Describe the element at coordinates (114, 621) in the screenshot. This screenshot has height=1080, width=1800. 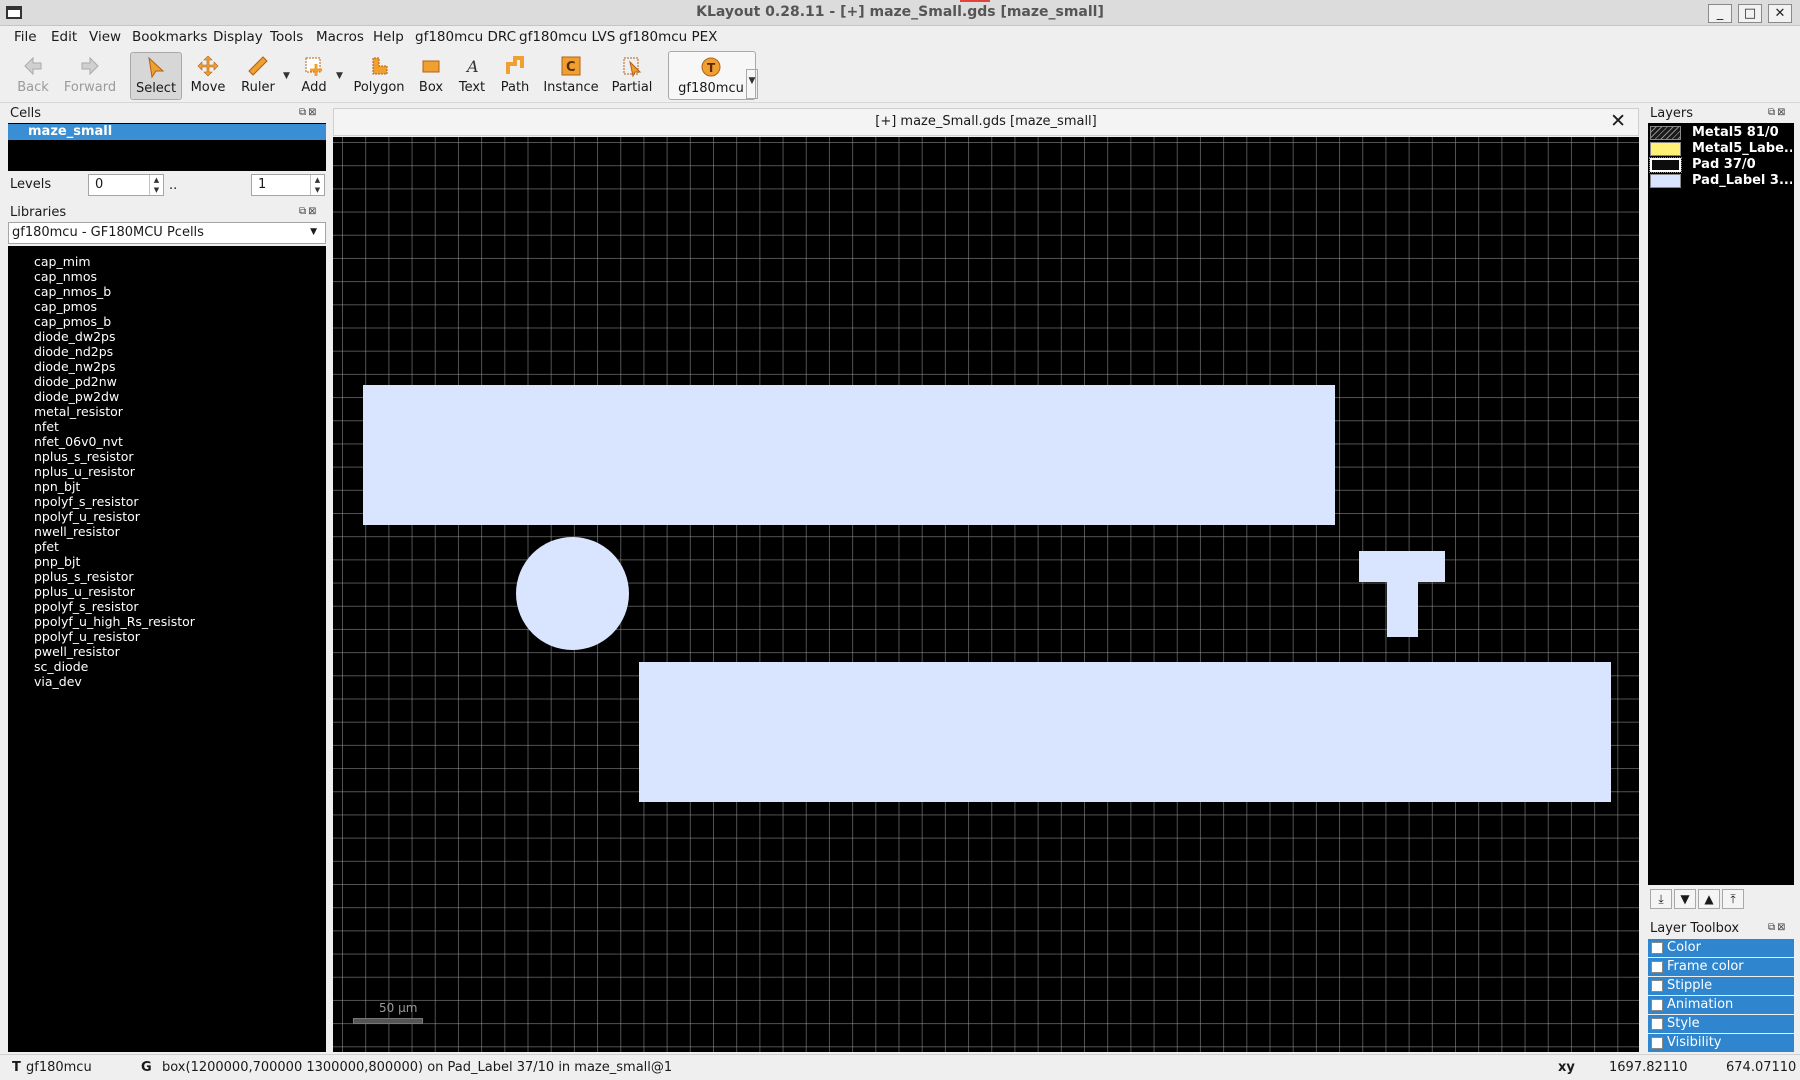
I see `library-cell-item: ppolyf_u_high_Rs_resistor` at that location.